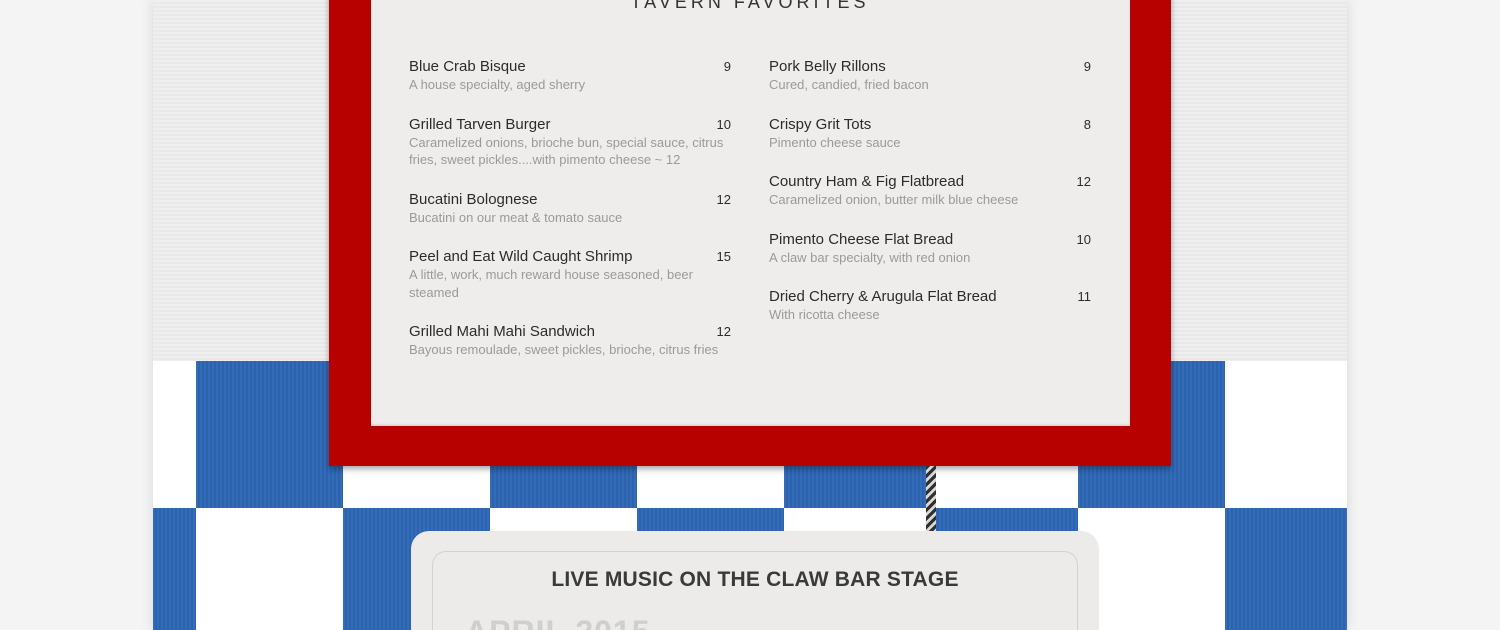 The image size is (1500, 630). What do you see at coordinates (820, 124) in the screenshot?
I see `item-name: Crispy Grit Tots` at bounding box center [820, 124].